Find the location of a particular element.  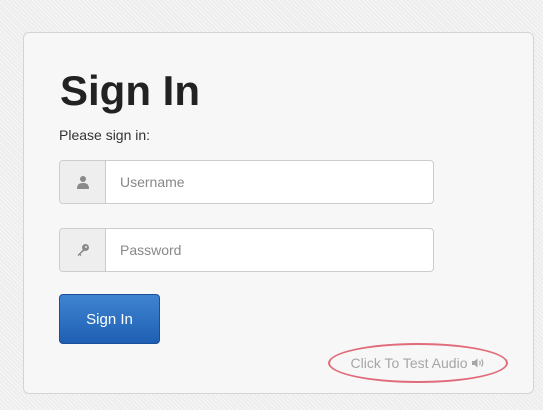

password-field-group is located at coordinates (246, 250).